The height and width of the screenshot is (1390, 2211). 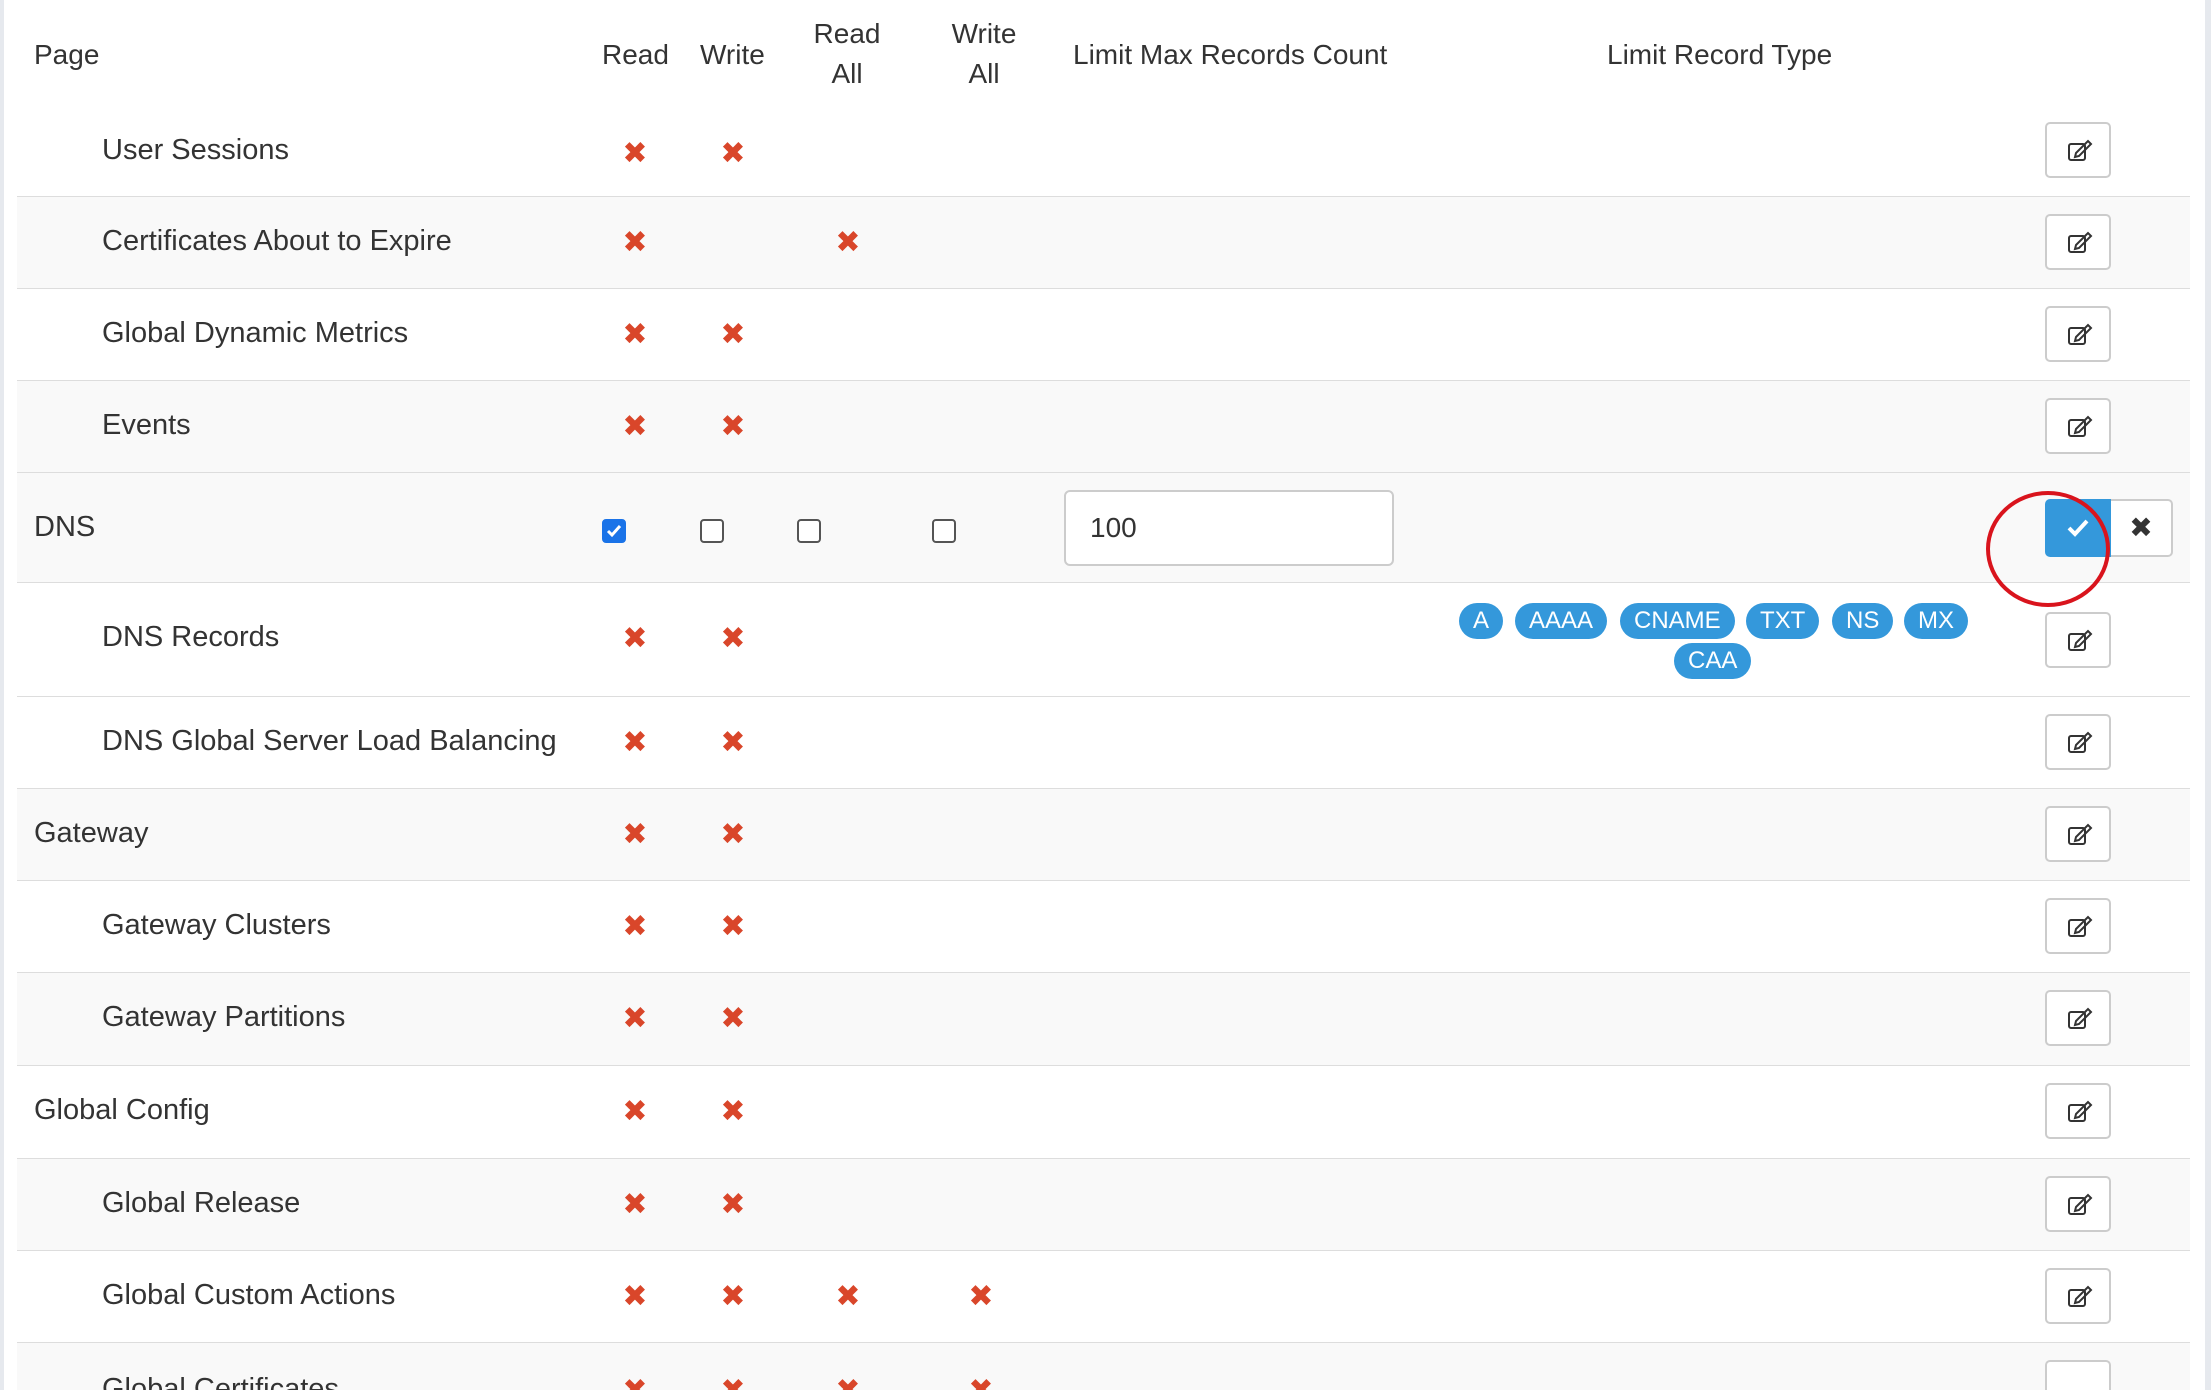 I want to click on table-row-gateway-partitions: Gateway Partitions ✖ ✖, so click(x=1103, y=1019).